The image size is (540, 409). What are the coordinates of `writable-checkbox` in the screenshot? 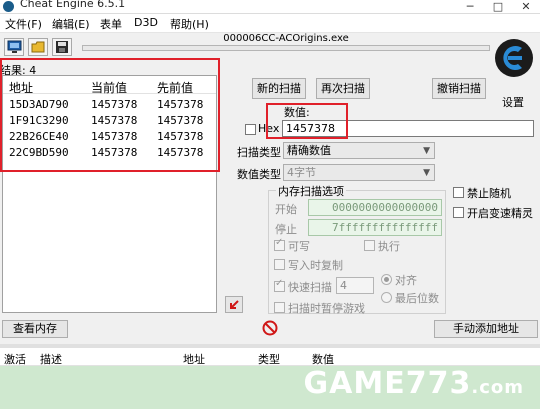 It's located at (279, 244).